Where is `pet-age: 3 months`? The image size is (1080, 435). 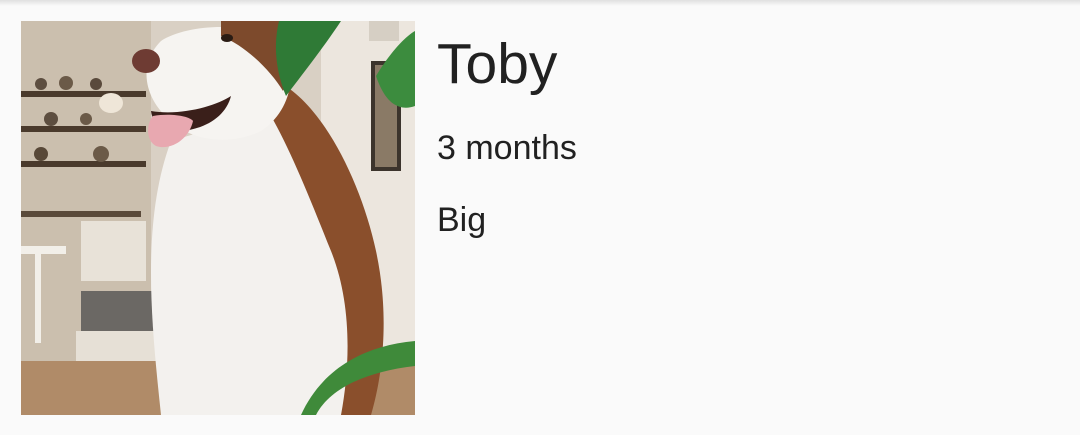
pet-age: 3 months is located at coordinates (507, 148).